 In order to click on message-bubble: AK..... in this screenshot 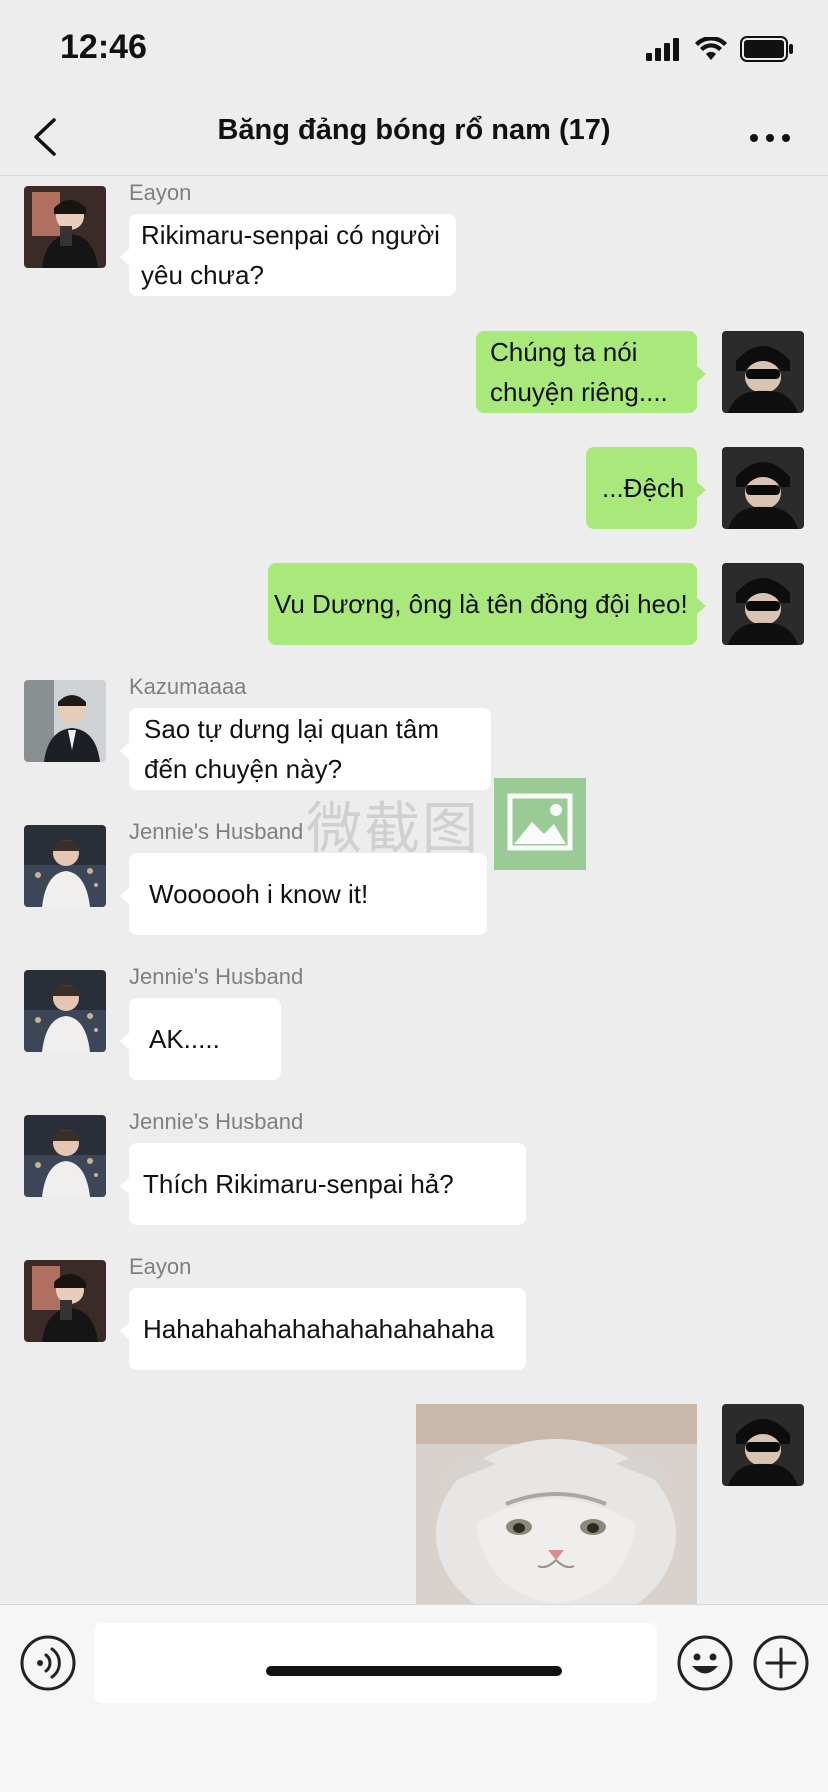, I will do `click(200, 1039)`.